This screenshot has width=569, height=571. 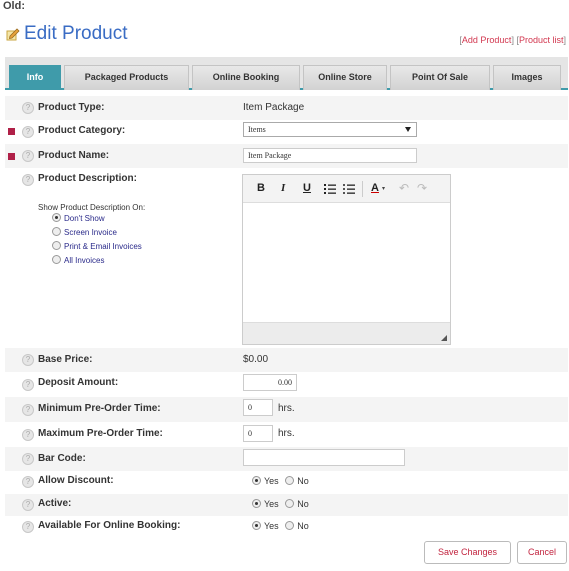 What do you see at coordinates (87, 178) in the screenshot?
I see `product-description-label: Product Description:` at bounding box center [87, 178].